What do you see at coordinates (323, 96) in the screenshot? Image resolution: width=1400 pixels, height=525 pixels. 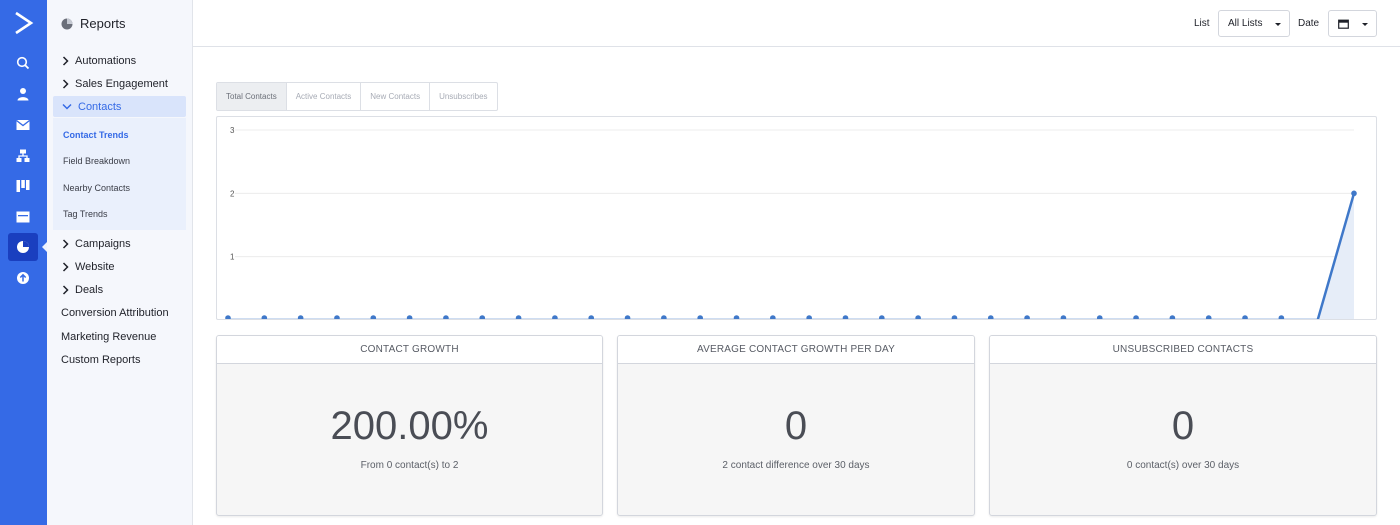 I see `tab-active-contacts: Active Contacts` at bounding box center [323, 96].